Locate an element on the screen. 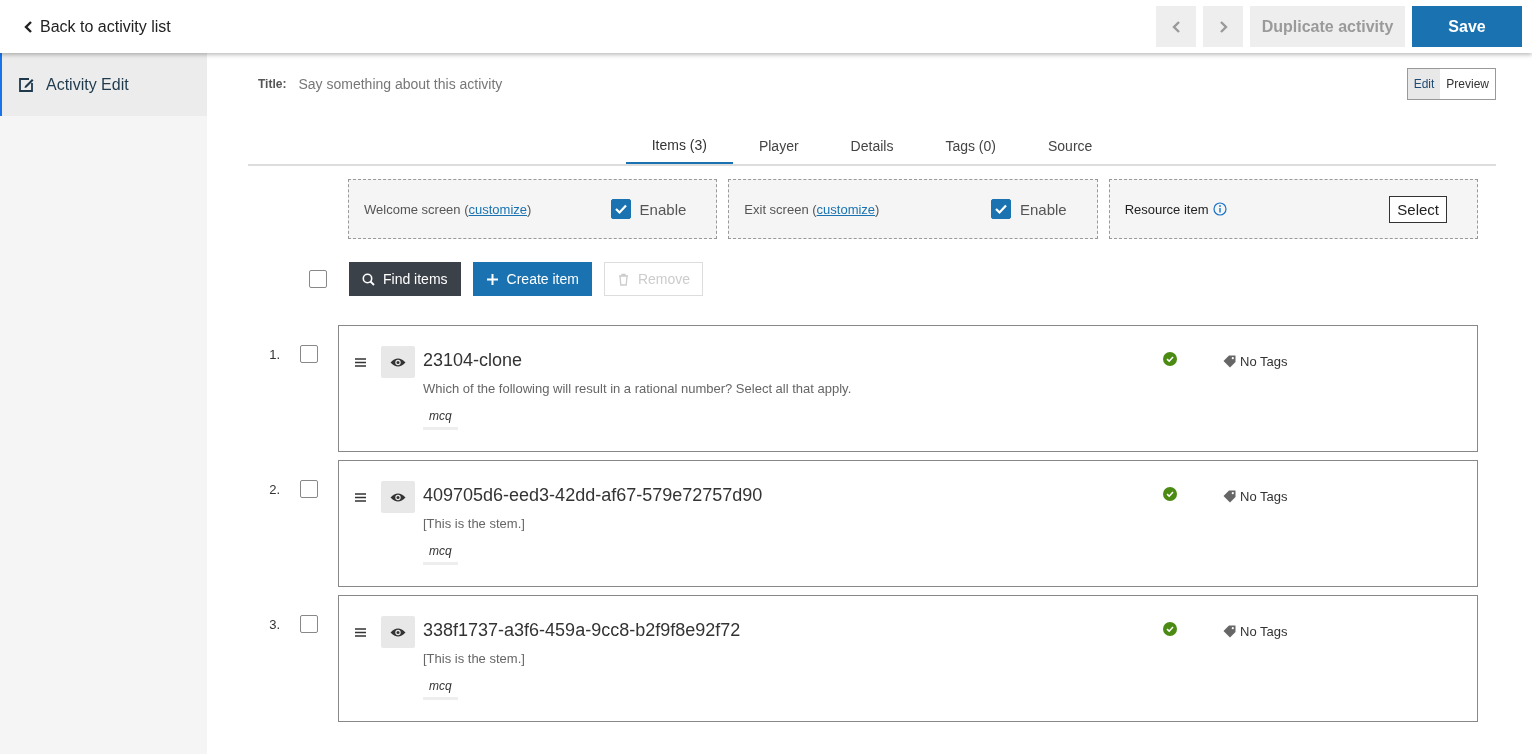 Image resolution: width=1532 pixels, height=754 pixels. tab: Details is located at coordinates (872, 146).